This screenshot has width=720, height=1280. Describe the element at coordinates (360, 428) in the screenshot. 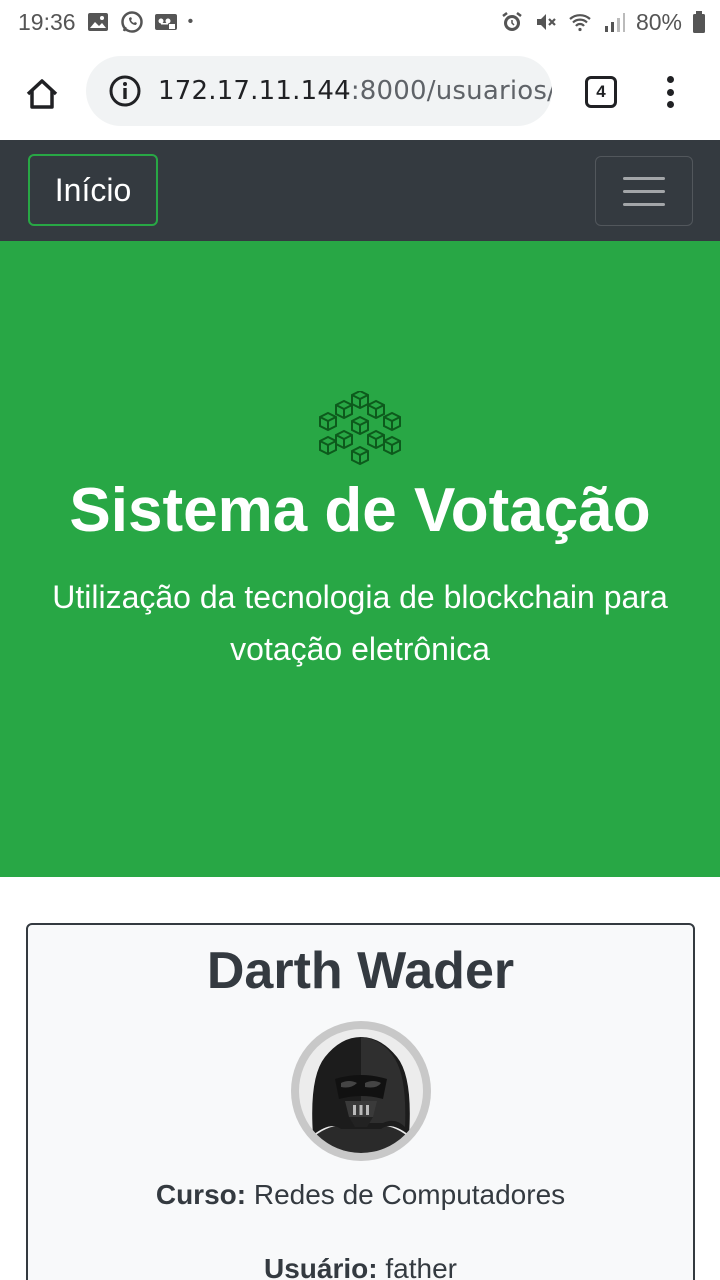

I see `blockchain-icon` at that location.